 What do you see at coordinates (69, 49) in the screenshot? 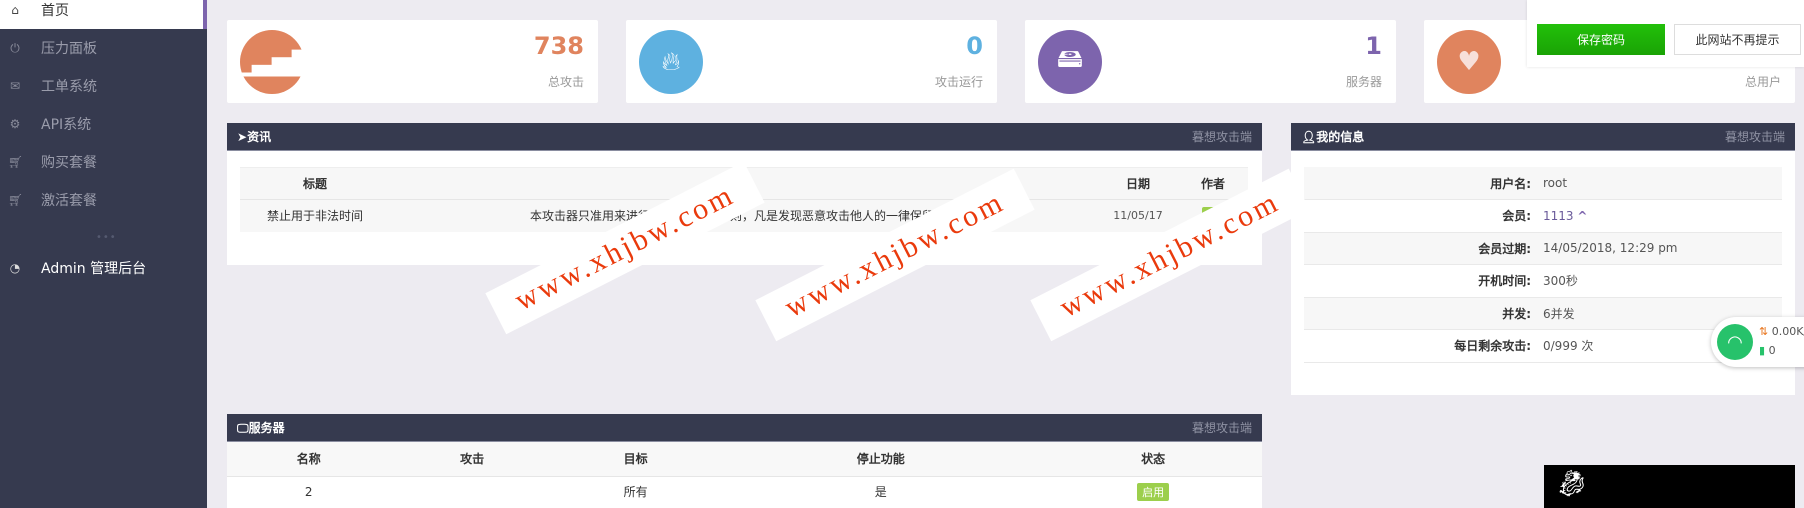
I see `sidebar-item-label: 压力面板` at bounding box center [69, 49].